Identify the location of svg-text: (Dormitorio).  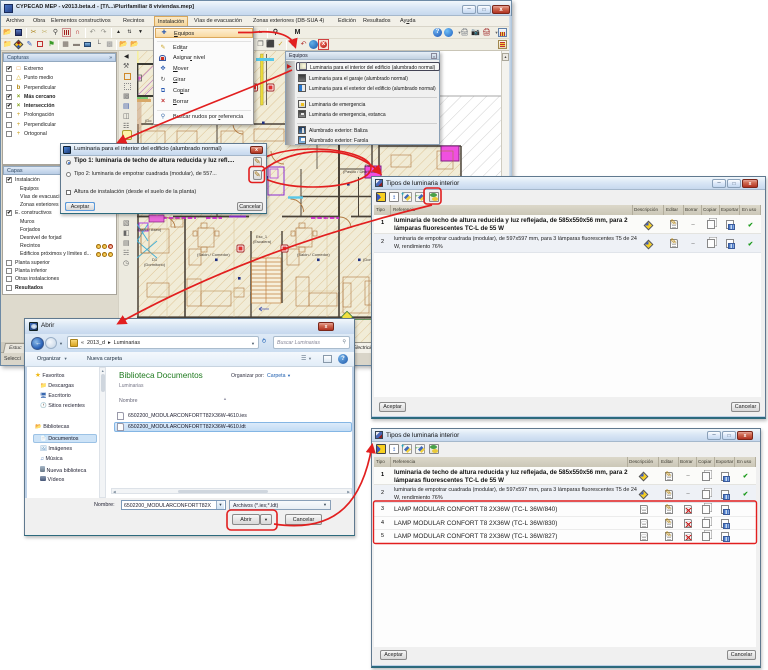
(155, 264).